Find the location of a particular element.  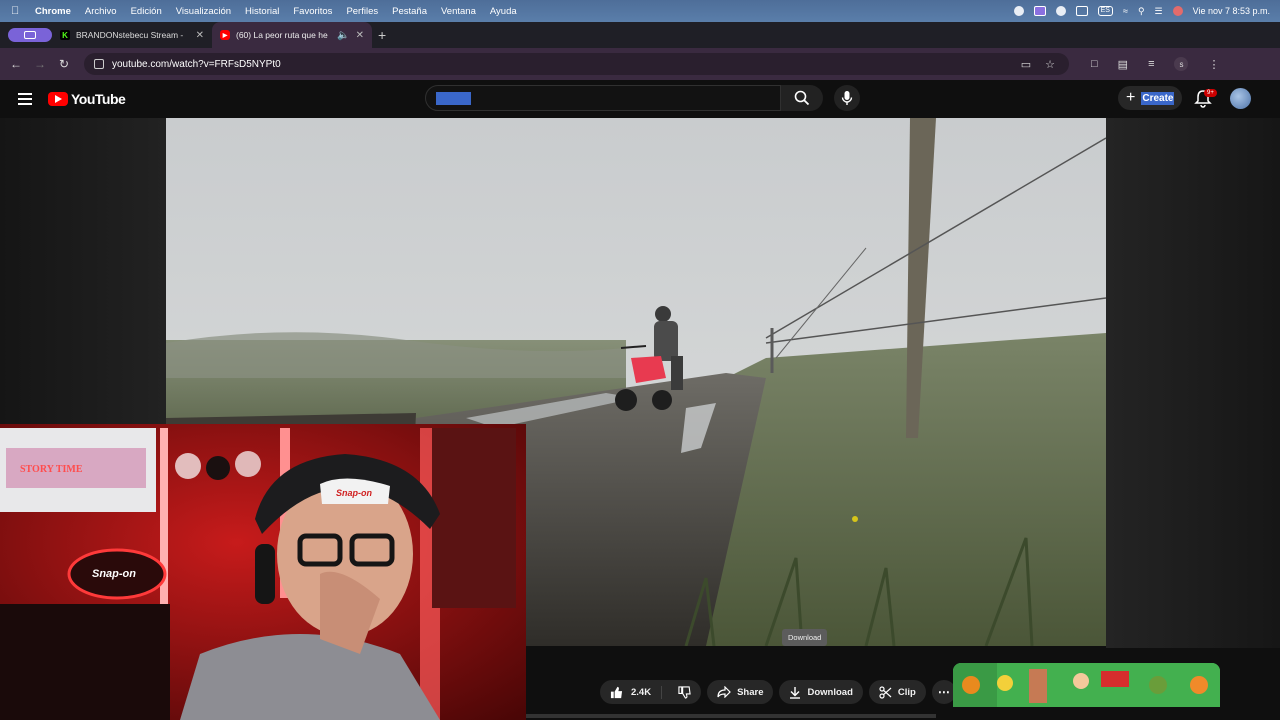

search-button is located at coordinates (802, 98).